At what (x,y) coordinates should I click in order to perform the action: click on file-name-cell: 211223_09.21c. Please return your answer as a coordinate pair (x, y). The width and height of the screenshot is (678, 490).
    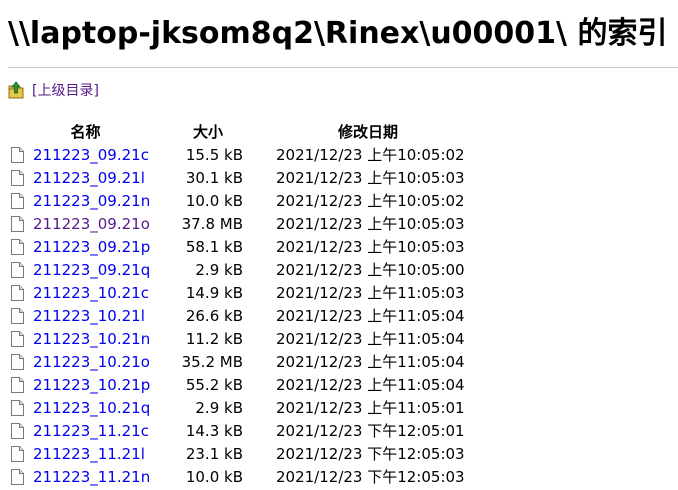
    Looking at the image, I should click on (85, 154).